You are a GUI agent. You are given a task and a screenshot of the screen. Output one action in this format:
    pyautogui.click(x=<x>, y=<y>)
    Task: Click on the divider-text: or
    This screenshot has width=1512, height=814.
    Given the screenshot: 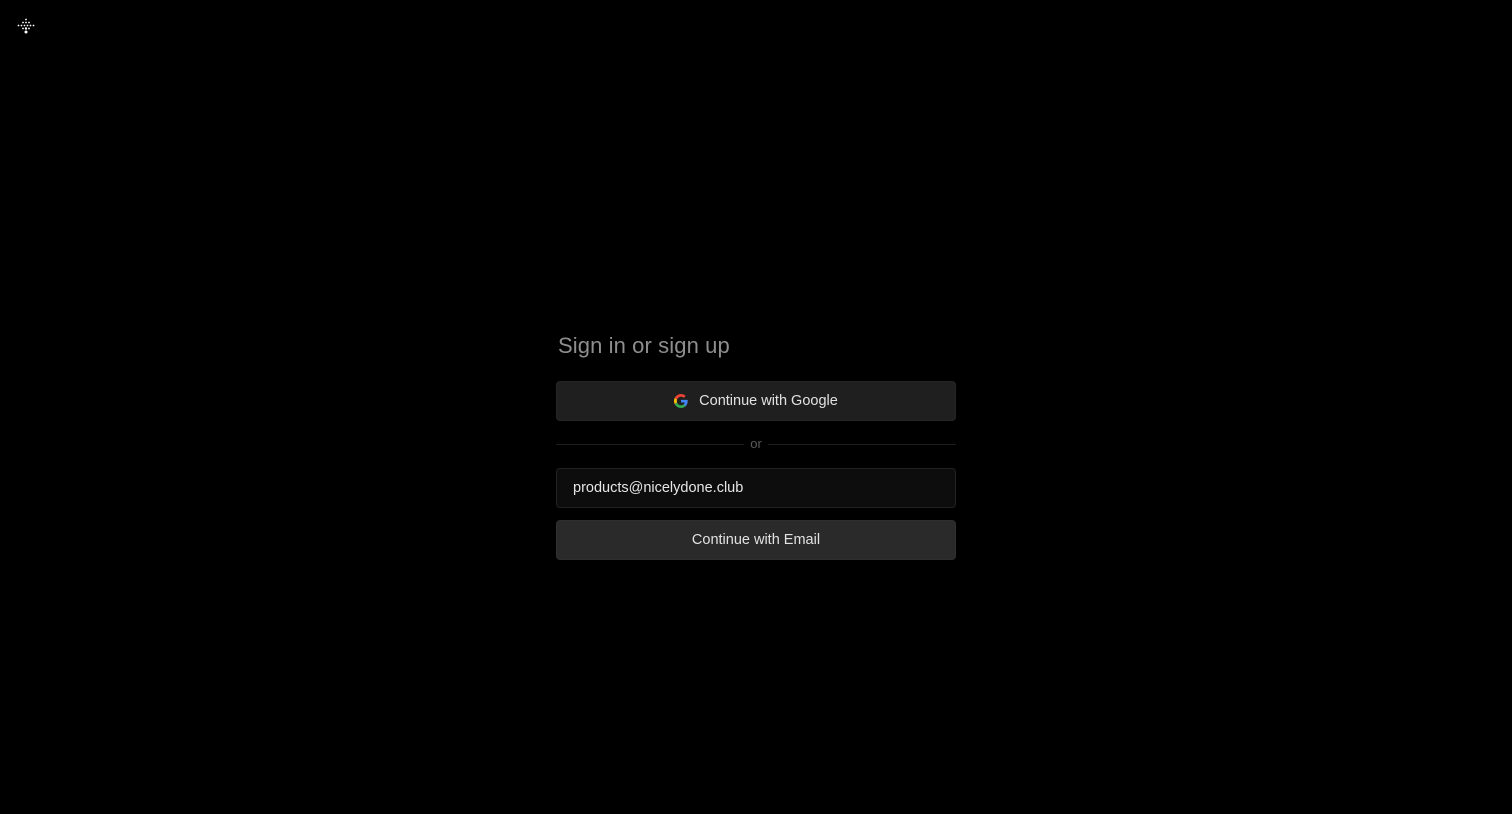 What is the action you would take?
    pyautogui.click(x=756, y=443)
    